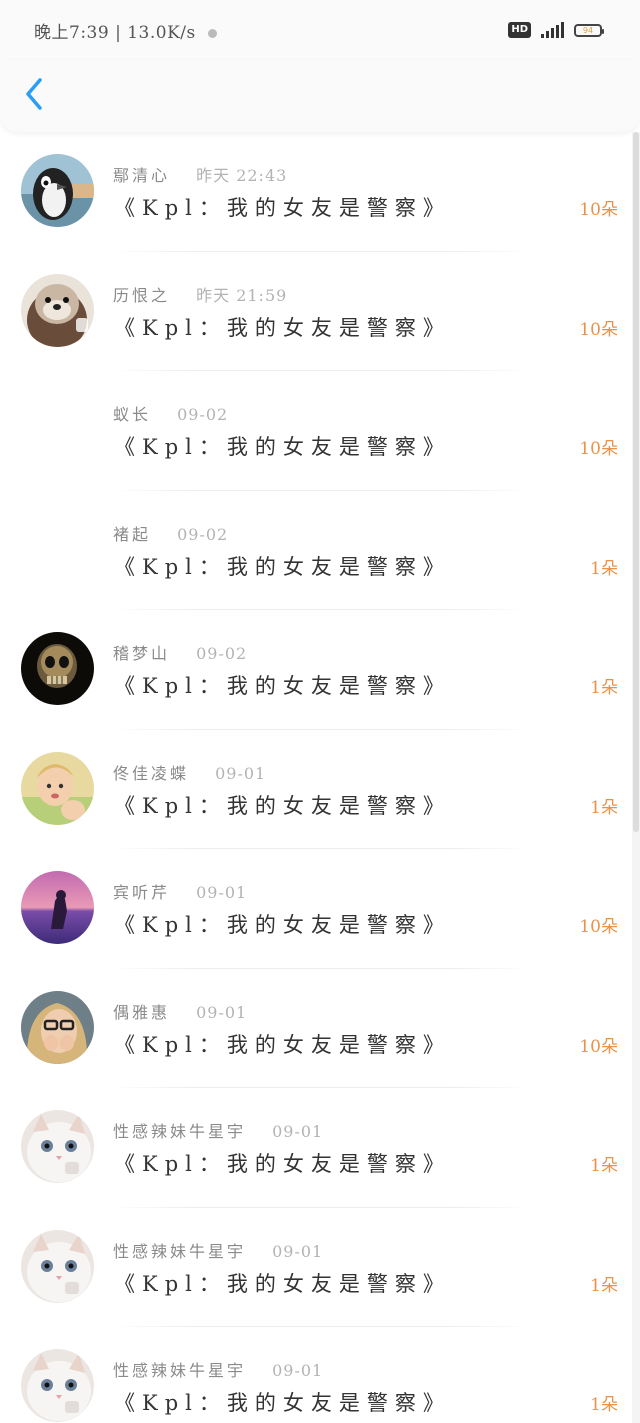  What do you see at coordinates (242, 295) in the screenshot?
I see `sent-time: 昨天 21:59` at bounding box center [242, 295].